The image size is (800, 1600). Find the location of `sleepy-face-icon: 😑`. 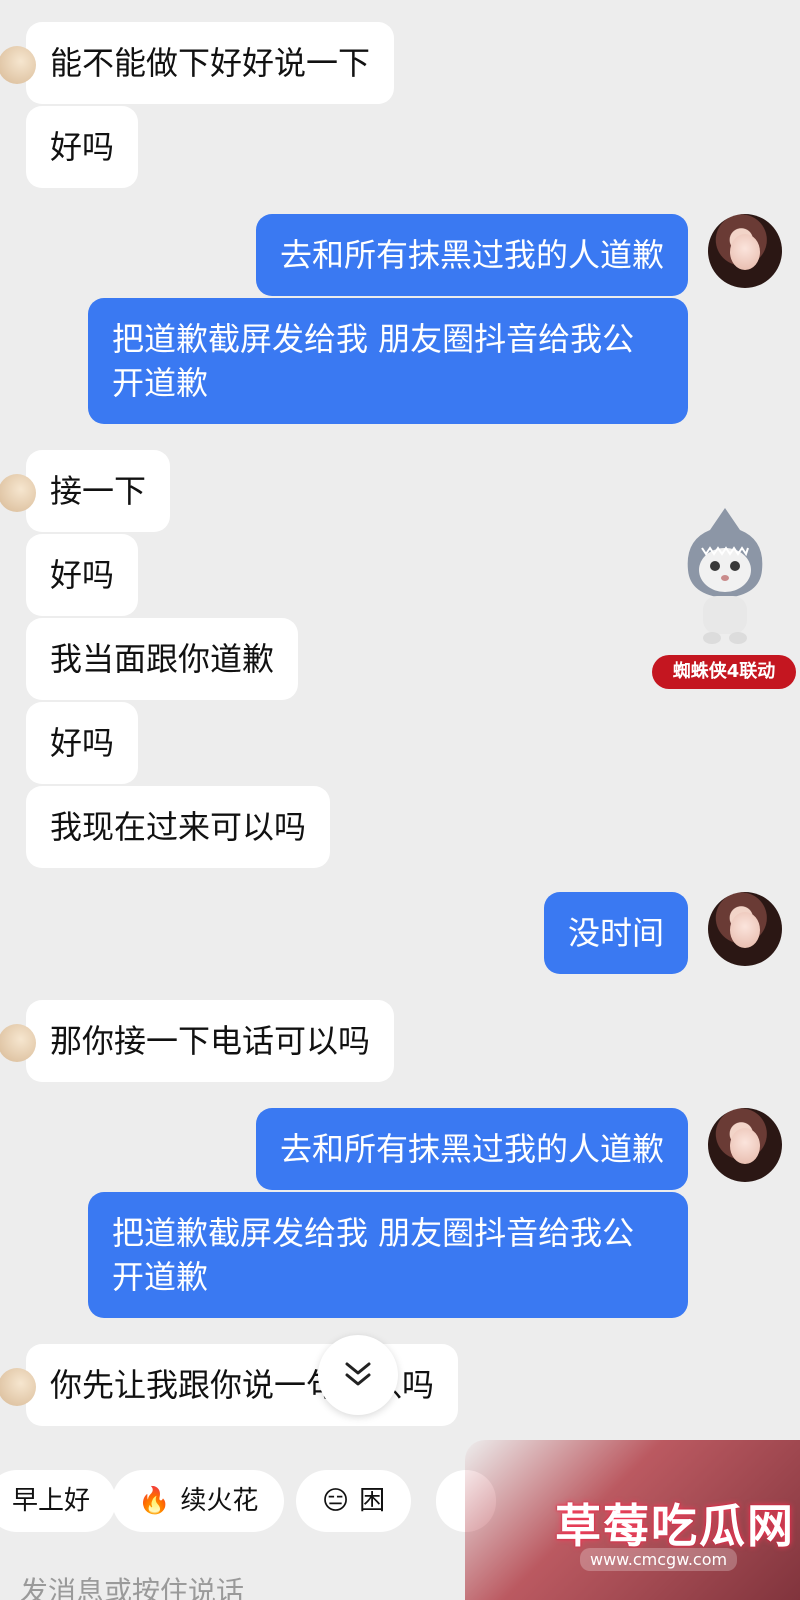

sleepy-face-icon: 😑 is located at coordinates (336, 1501).